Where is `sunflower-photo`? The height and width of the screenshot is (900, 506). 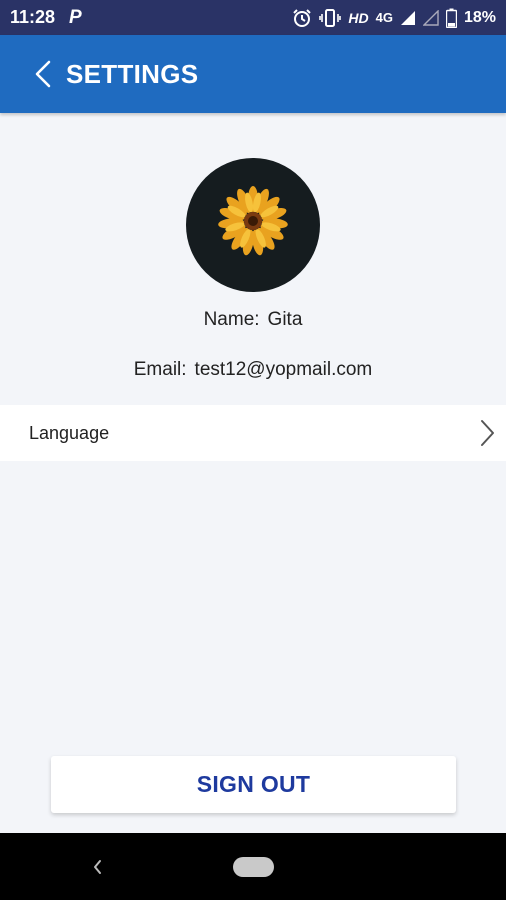
sunflower-photo is located at coordinates (253, 221).